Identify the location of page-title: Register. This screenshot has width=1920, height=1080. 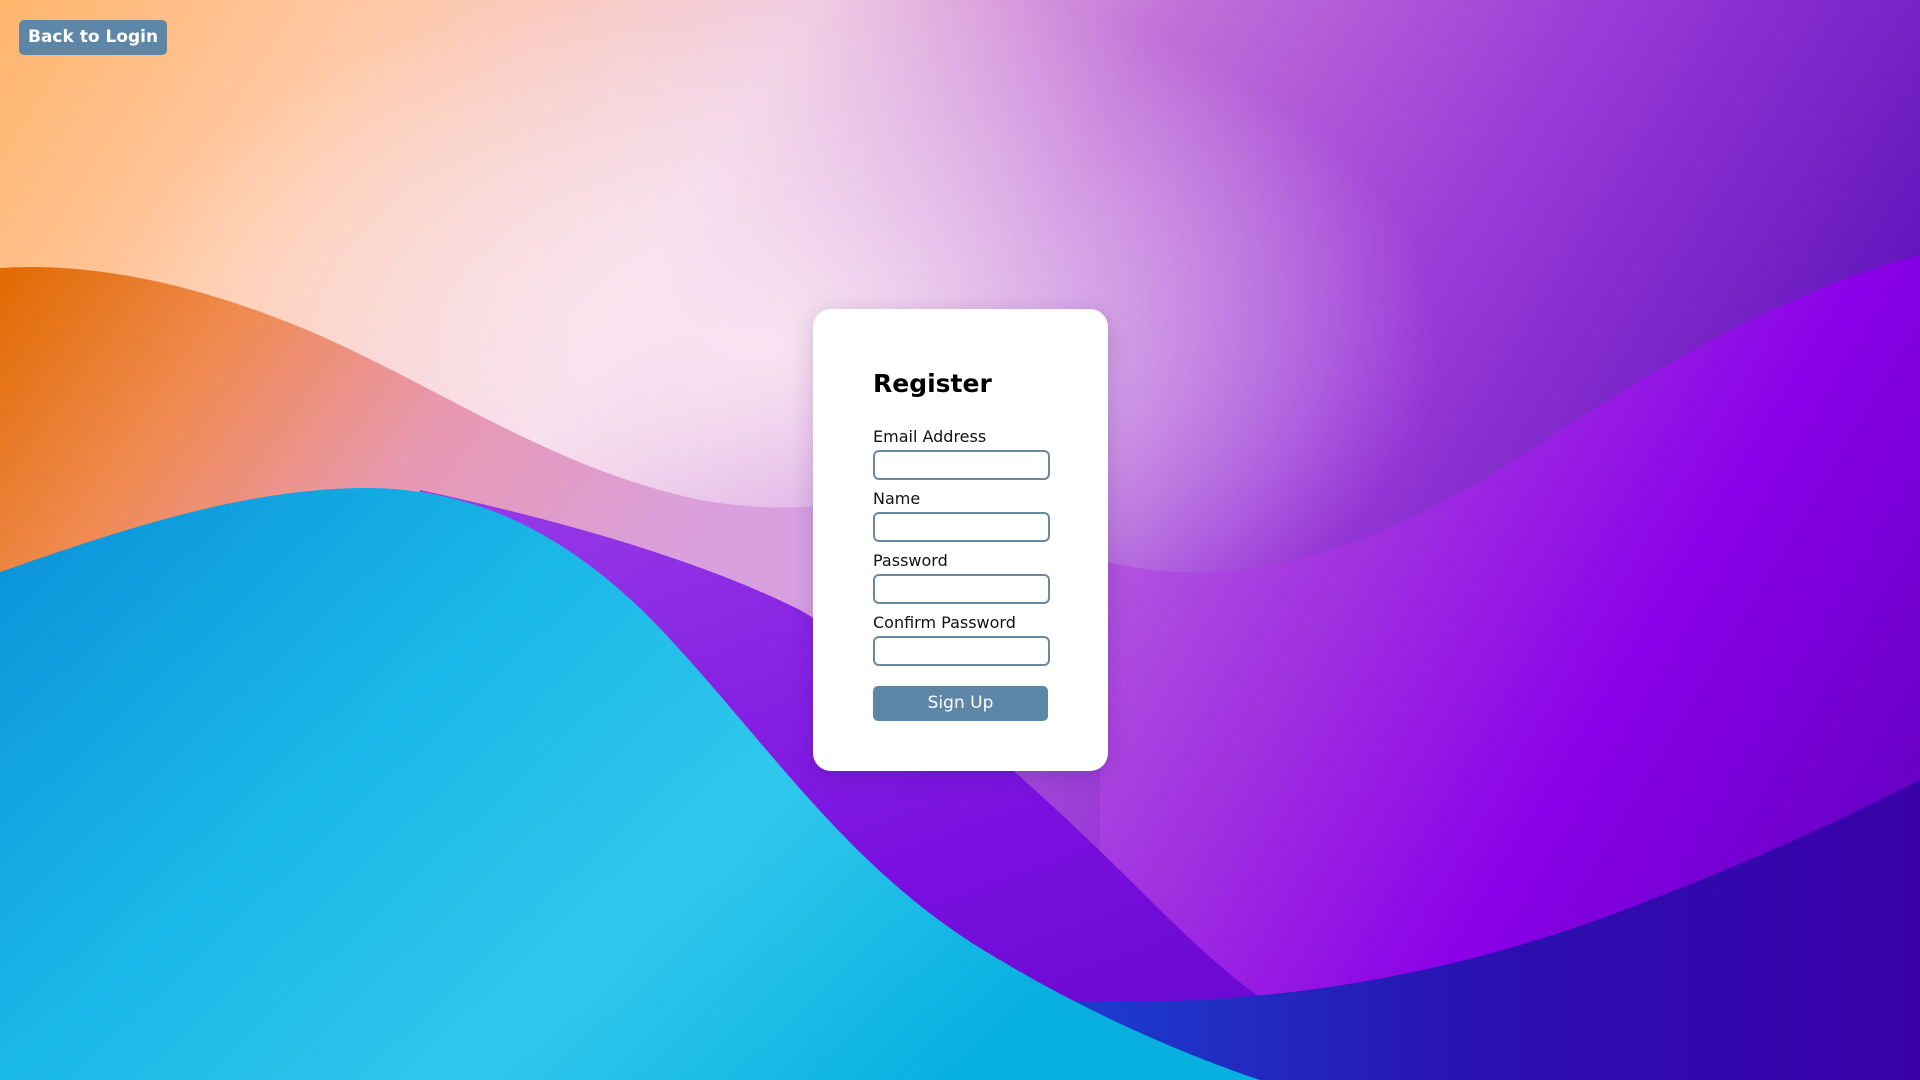
(932, 383).